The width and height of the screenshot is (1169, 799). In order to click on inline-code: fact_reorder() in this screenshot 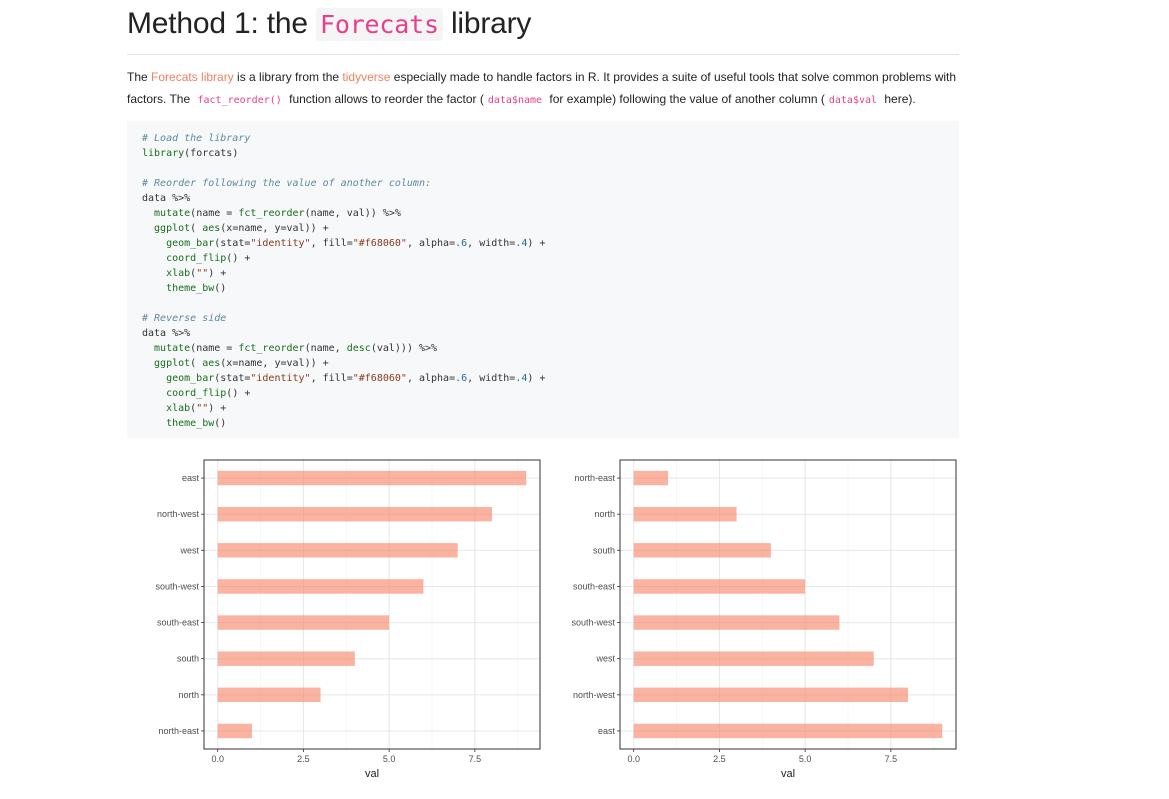, I will do `click(239, 100)`.